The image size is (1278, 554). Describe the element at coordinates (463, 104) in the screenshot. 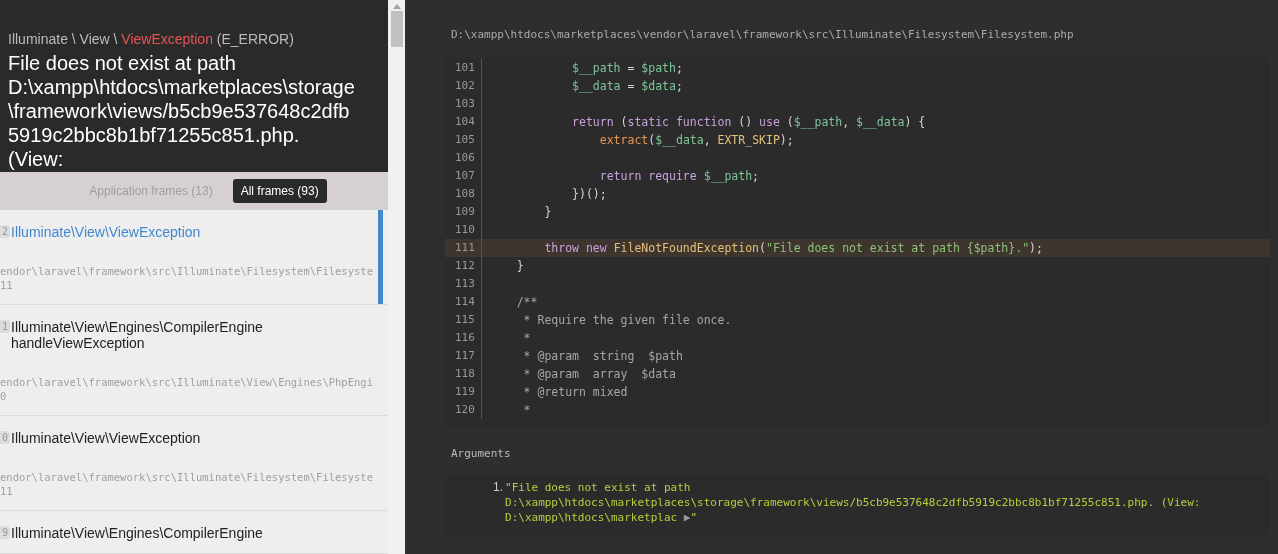

I see `line-number: 103` at that location.